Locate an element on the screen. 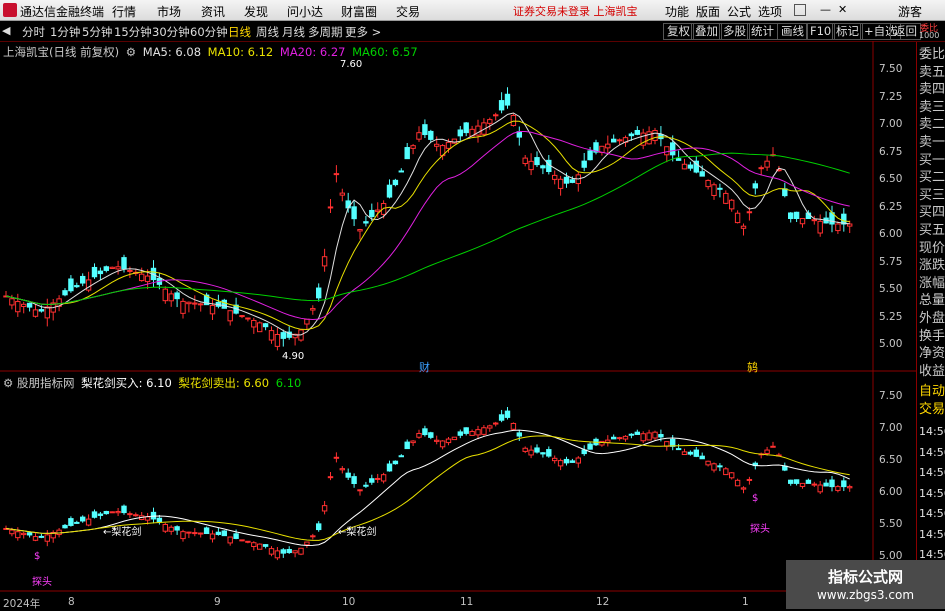 This screenshot has height=611, width=945. sub-price-tick: 5.50 is located at coordinates (891, 524).